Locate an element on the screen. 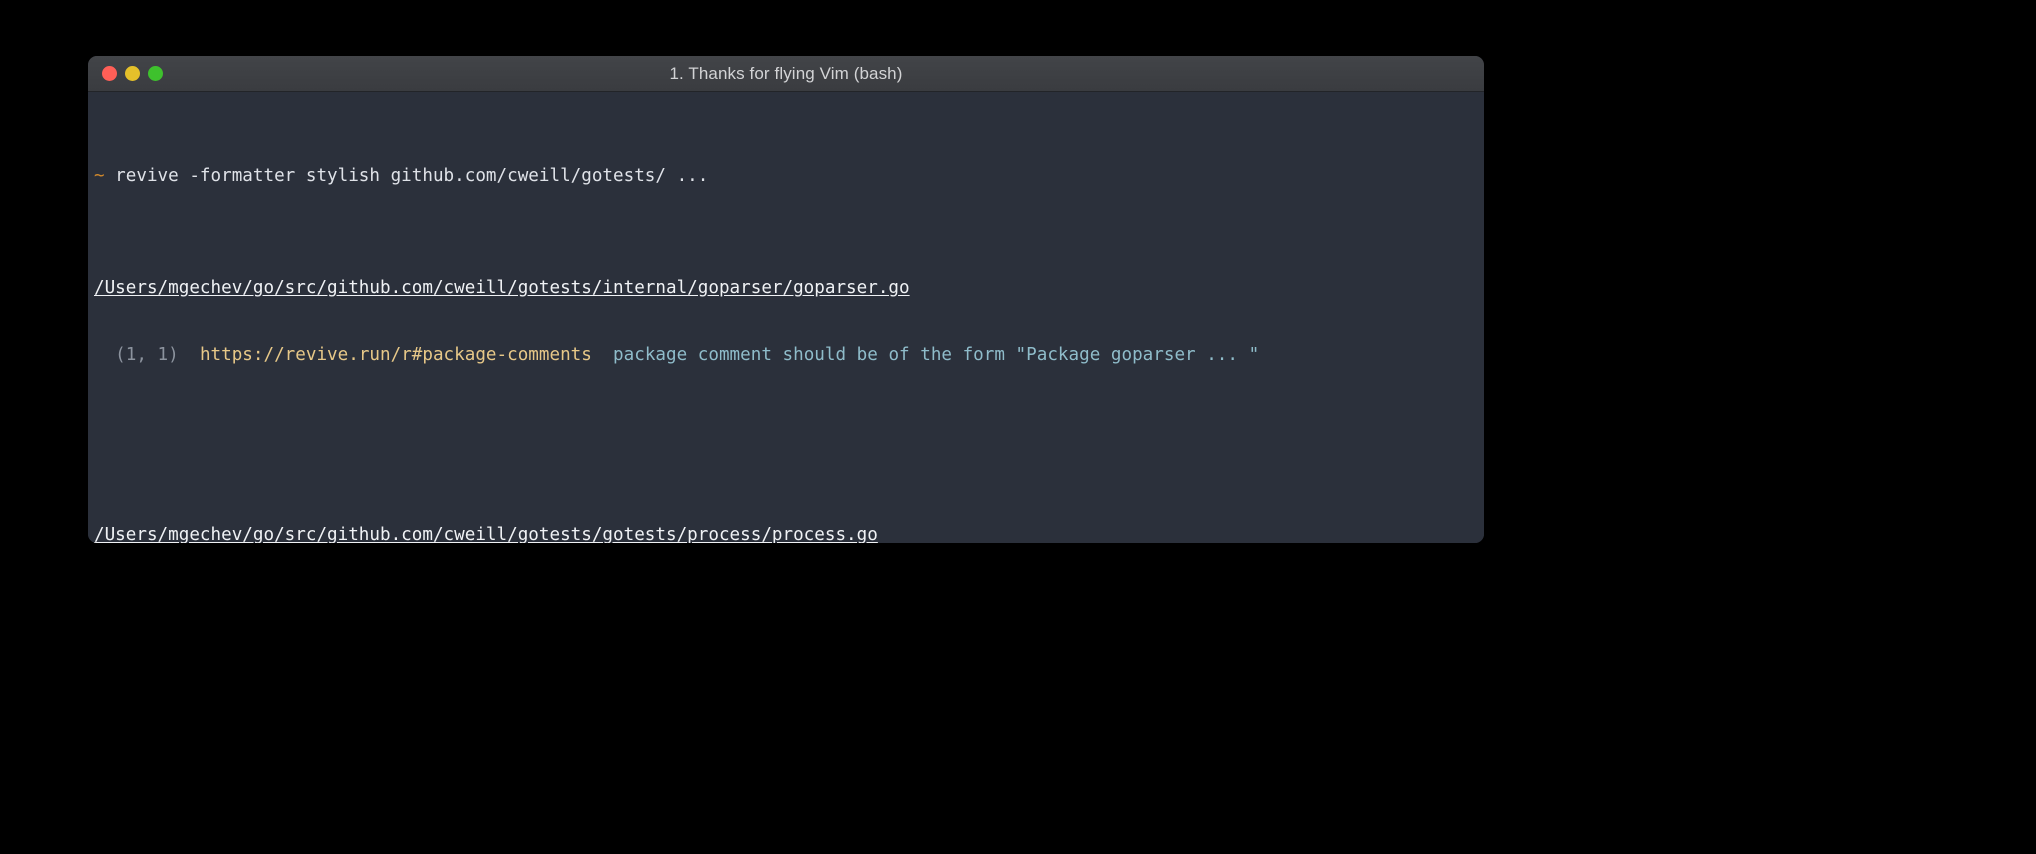  window-controls is located at coordinates (125, 73).